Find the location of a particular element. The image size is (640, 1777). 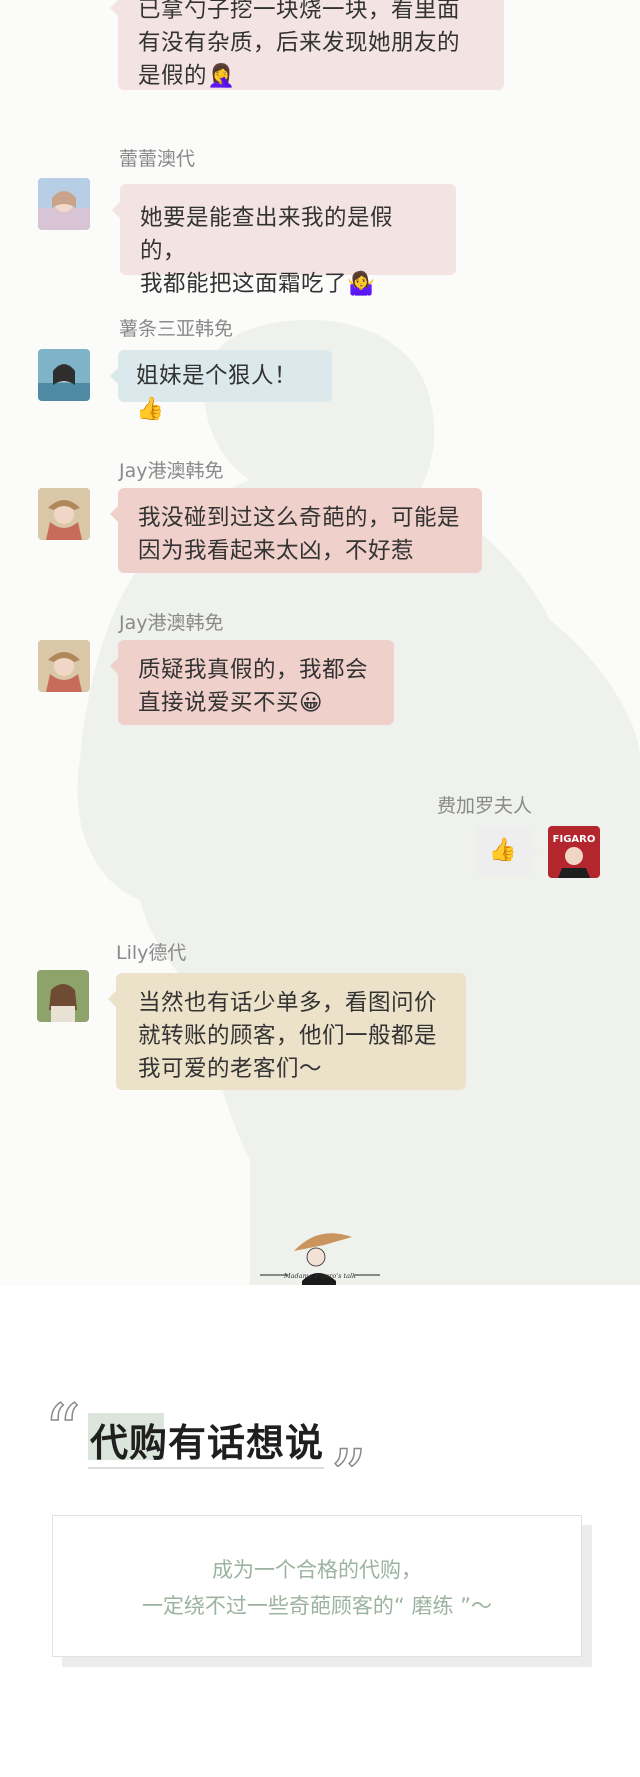

sender-name: Lily德代 is located at coordinates (151, 953).